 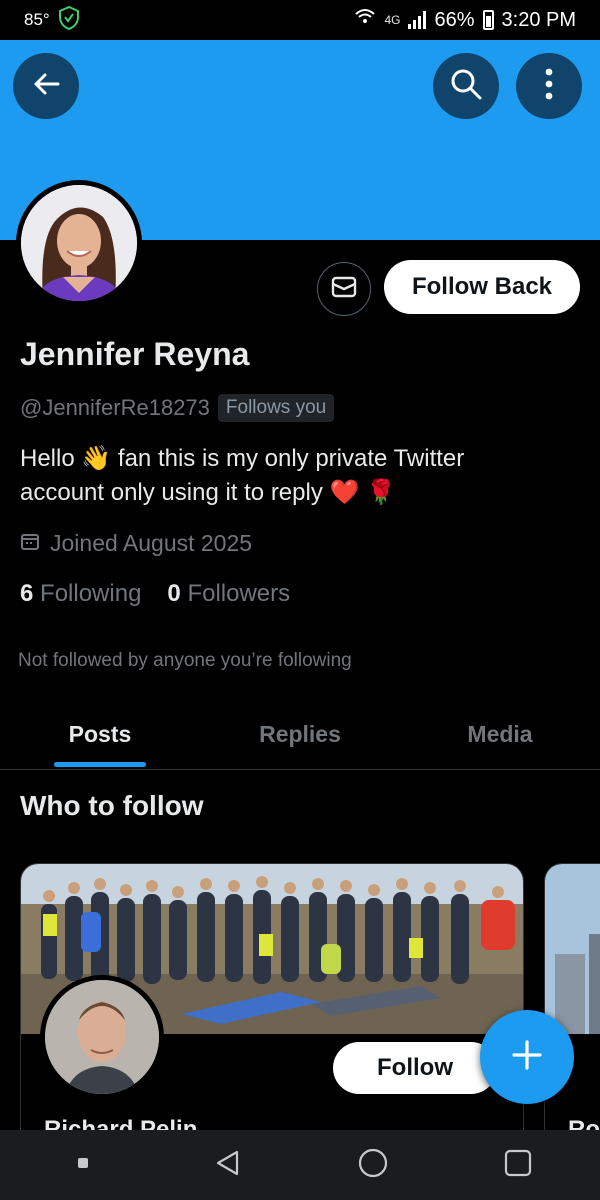 I want to click on more-vertical-icon, so click(x=549, y=86).